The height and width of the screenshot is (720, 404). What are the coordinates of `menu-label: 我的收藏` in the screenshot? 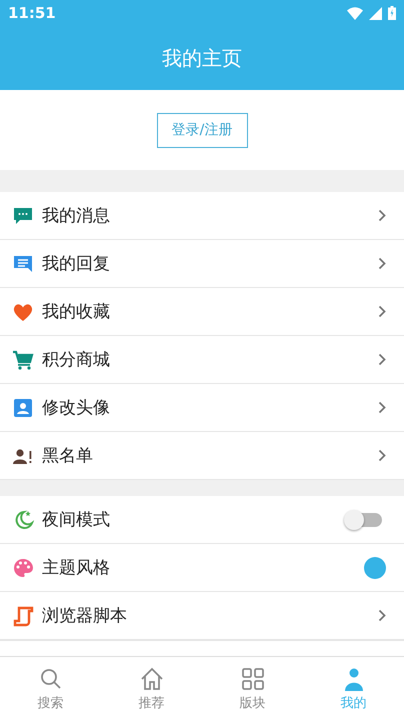 It's located at (76, 312).